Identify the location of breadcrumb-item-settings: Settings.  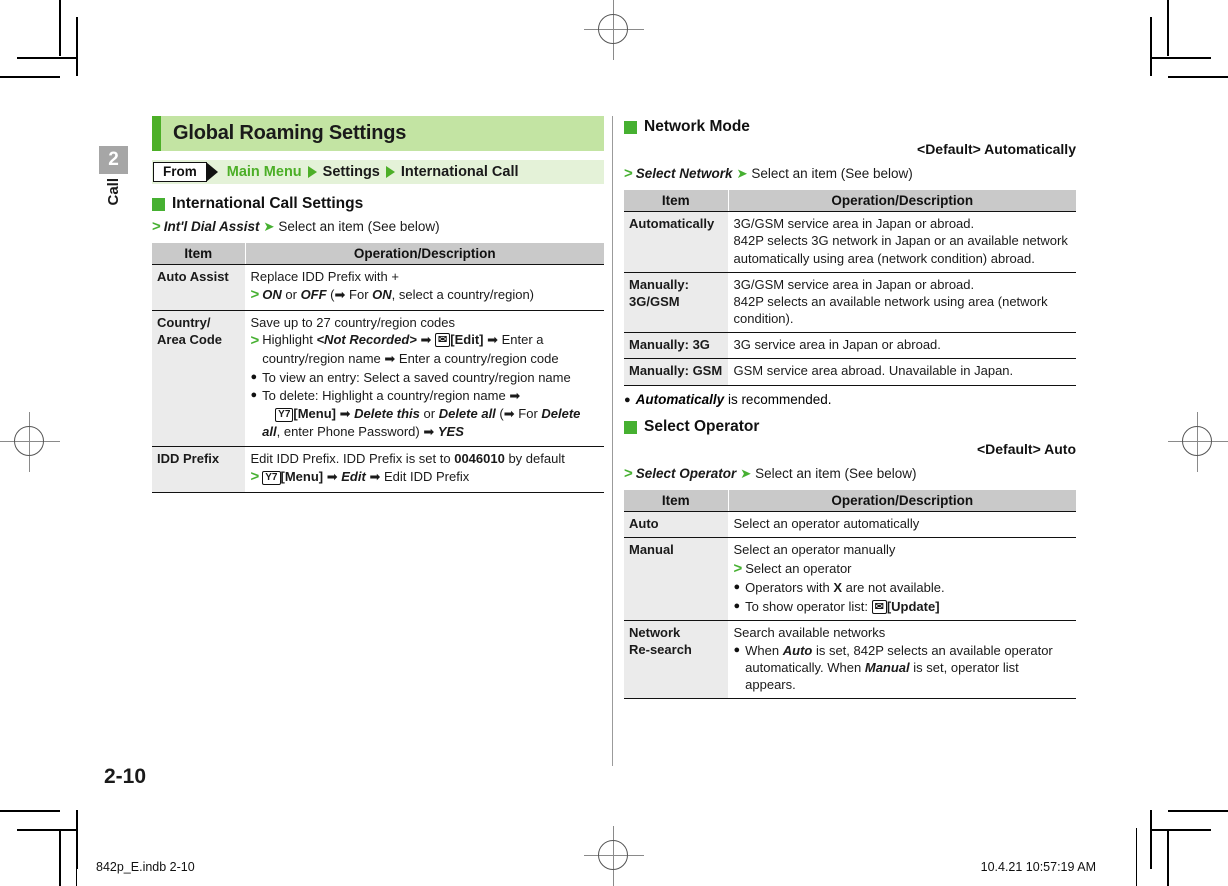
(351, 172).